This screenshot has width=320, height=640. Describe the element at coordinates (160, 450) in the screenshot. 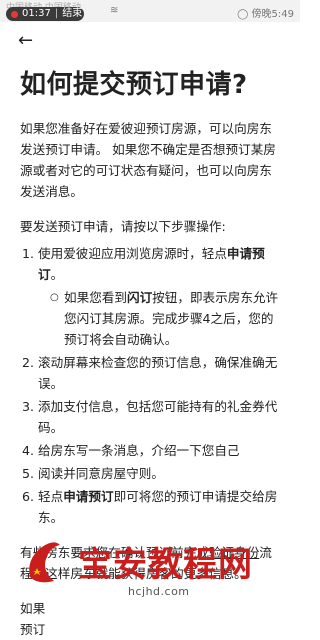

I see `list-item: 给房东写一条消息，介绍一下您自己` at that location.